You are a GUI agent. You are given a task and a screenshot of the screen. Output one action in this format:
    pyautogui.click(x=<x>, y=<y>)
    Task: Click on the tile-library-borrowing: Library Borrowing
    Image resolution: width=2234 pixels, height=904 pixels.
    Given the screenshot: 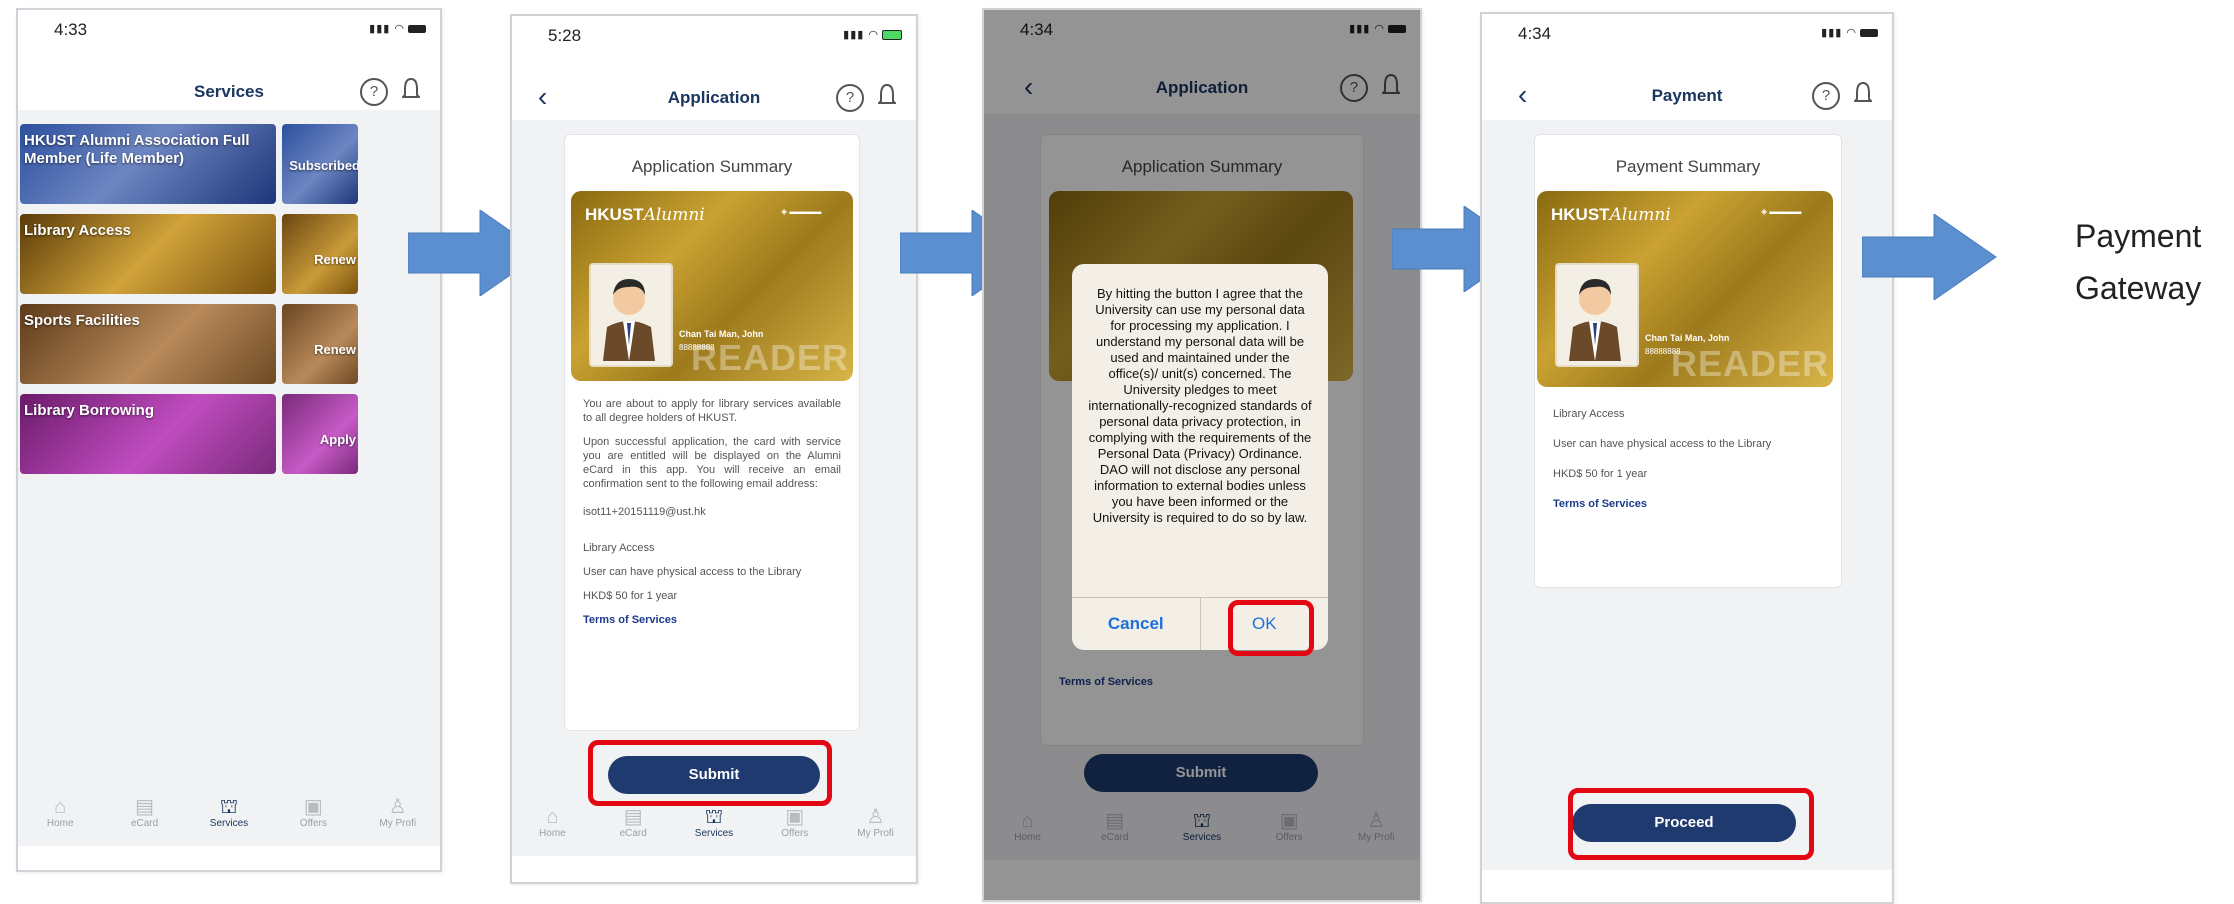 What is the action you would take?
    pyautogui.click(x=148, y=434)
    